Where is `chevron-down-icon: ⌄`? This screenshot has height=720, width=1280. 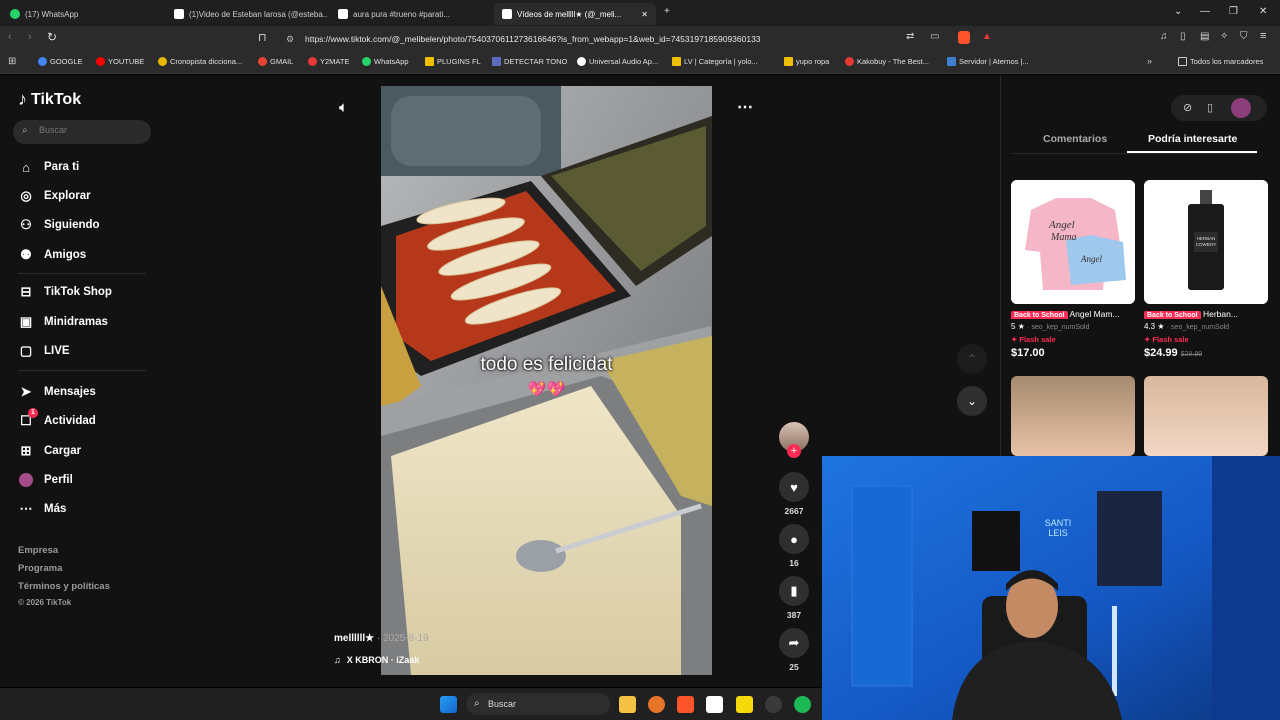
chevron-down-icon: ⌄ is located at coordinates (1178, 11).